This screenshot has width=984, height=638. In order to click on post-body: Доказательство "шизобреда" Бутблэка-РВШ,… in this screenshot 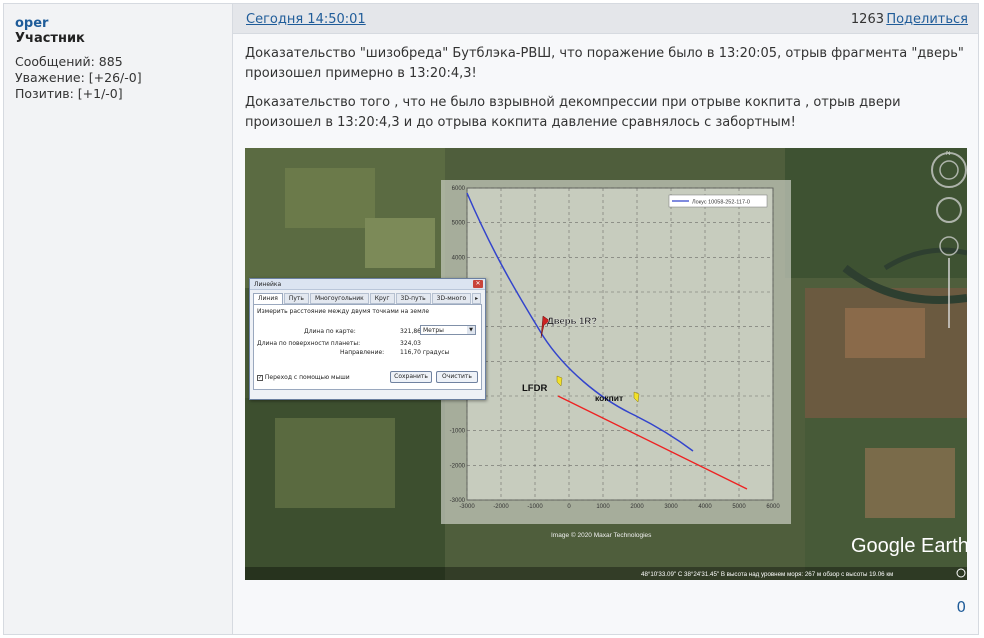, I will do `click(605, 93)`.